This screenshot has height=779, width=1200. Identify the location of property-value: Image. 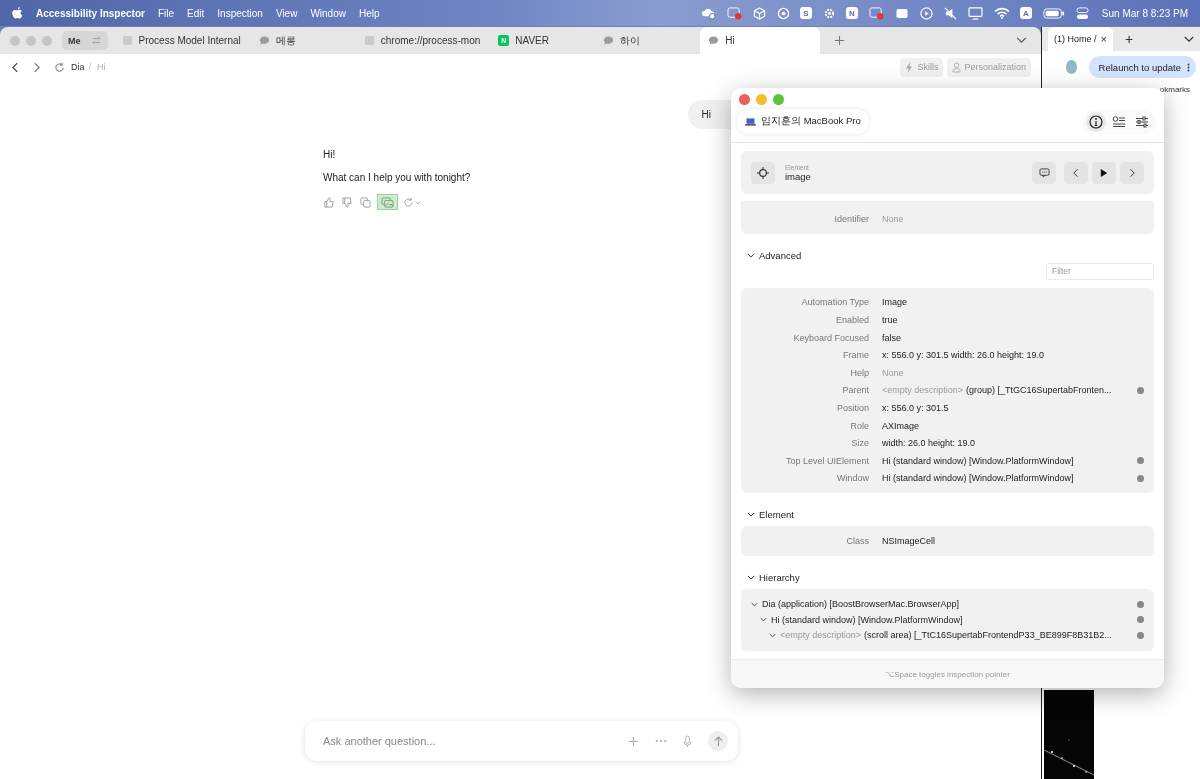
(894, 302).